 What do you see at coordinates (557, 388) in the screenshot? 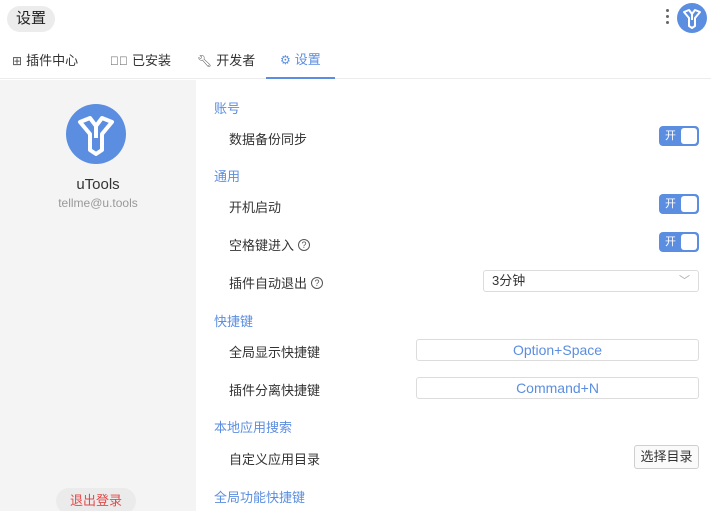
I see `detach-hotkey-input: Command+N` at bounding box center [557, 388].